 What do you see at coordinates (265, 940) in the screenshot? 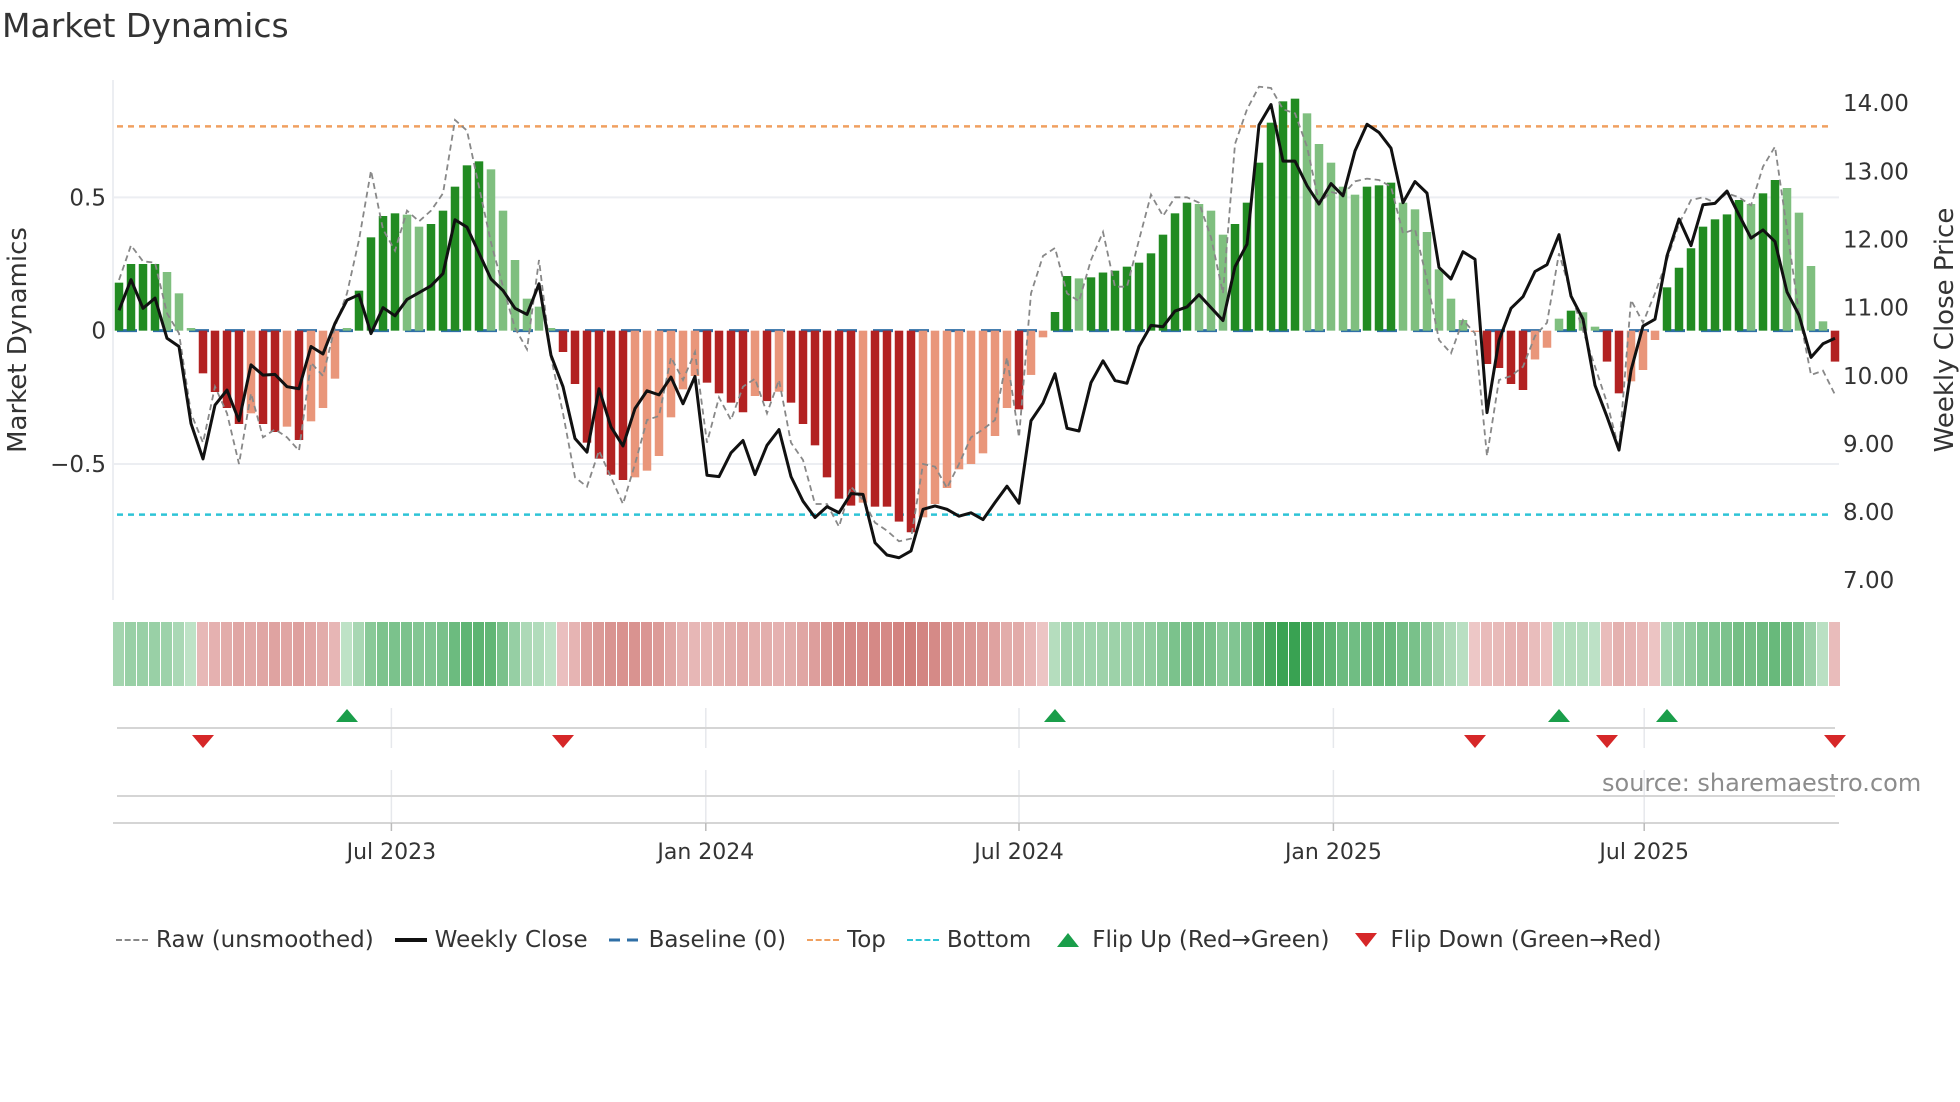
I see `legend-label: Raw (unsmoothed)` at bounding box center [265, 940].